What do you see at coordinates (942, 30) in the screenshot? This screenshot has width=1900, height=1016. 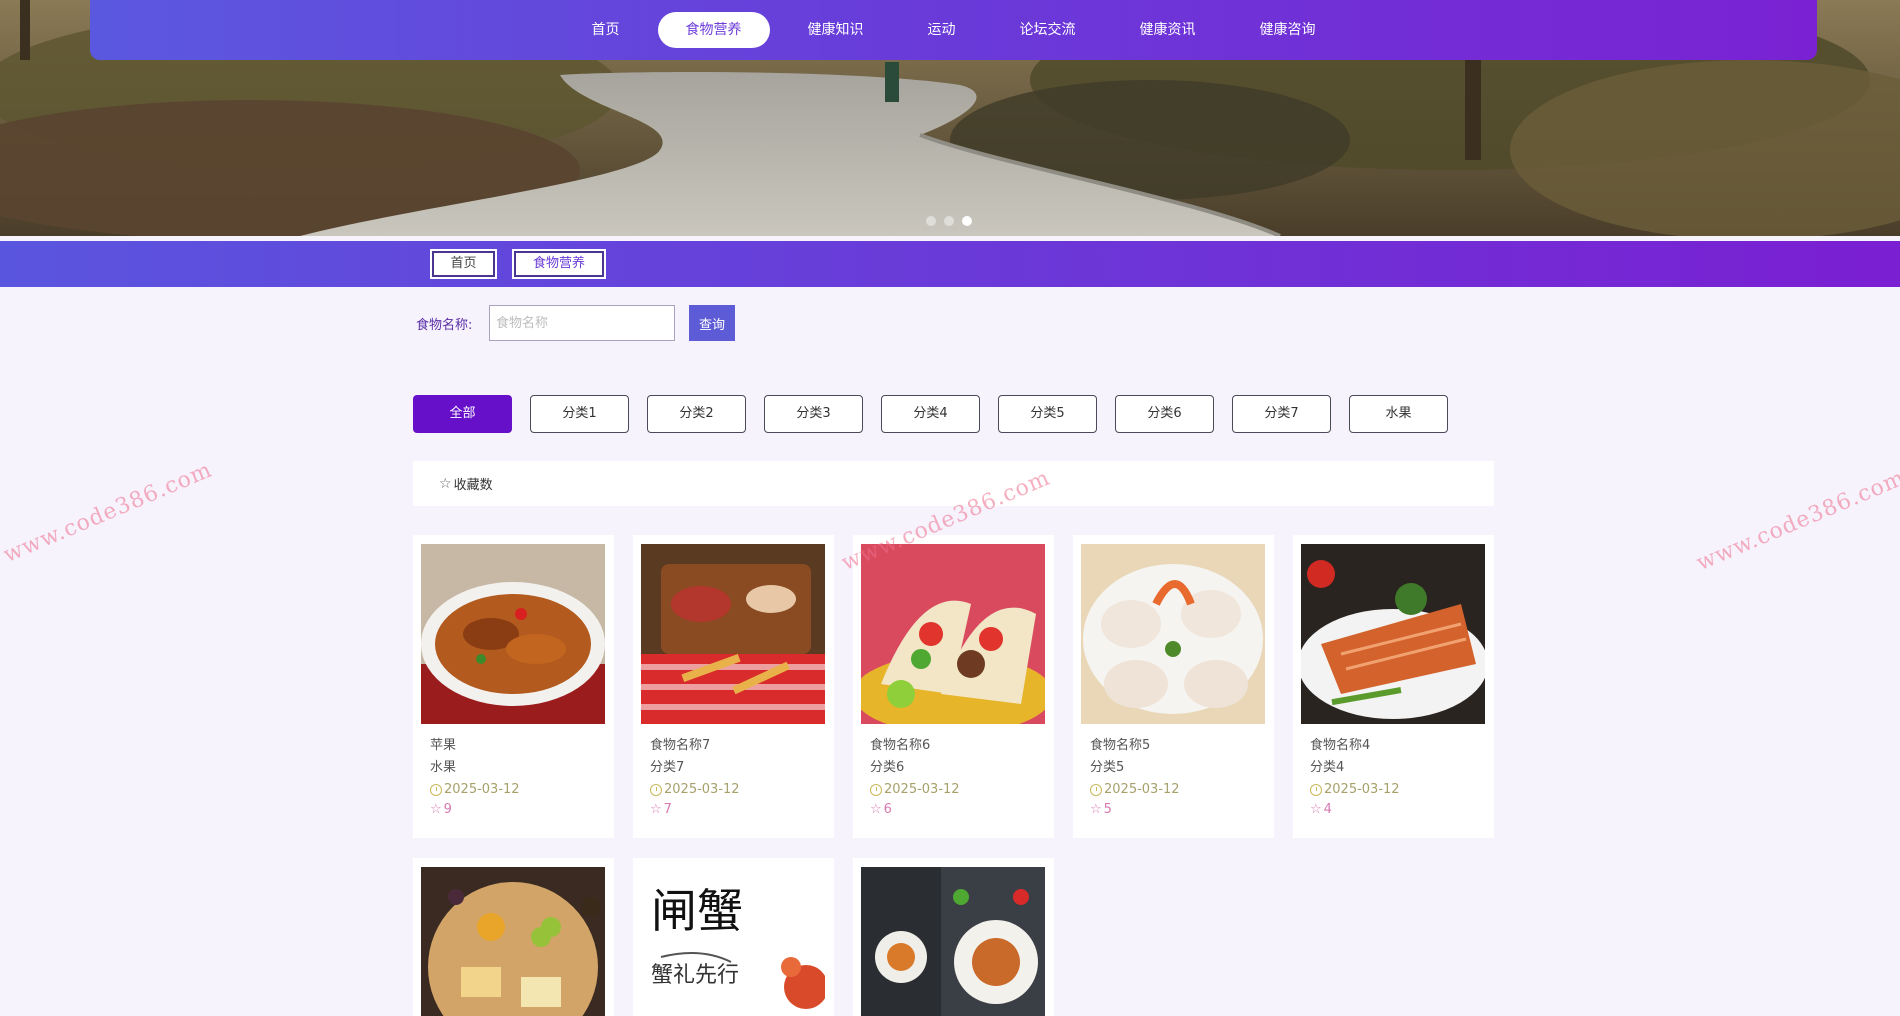 I see `nav-item: 运动` at bounding box center [942, 30].